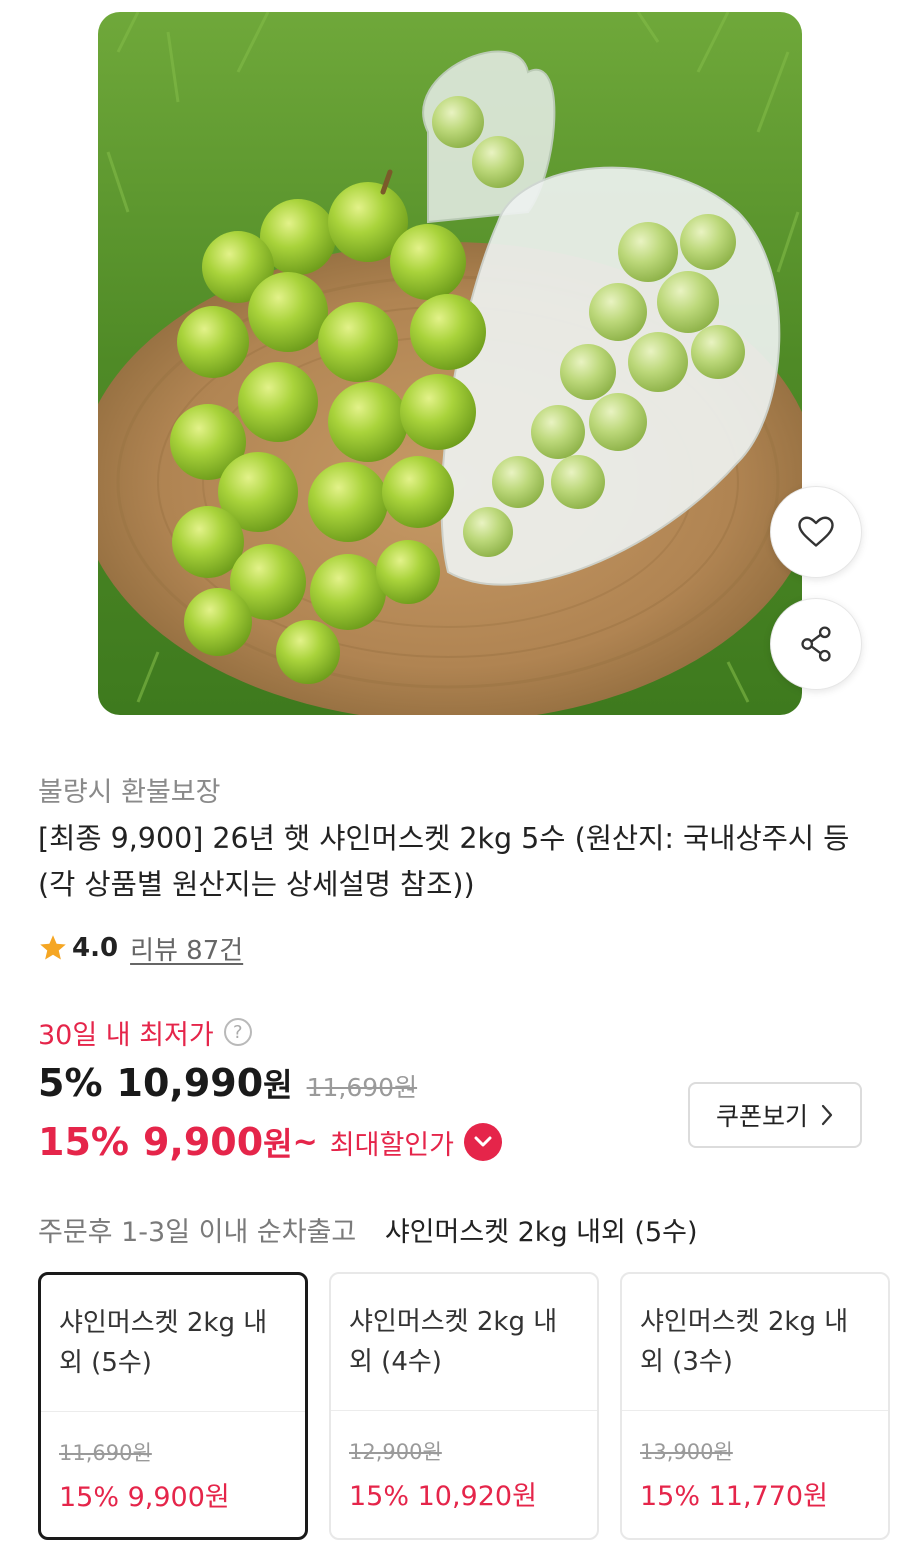  I want to click on option-card-4su: 샤인머스켓 2kg 내외 (4수) 12,900원 15% 10,920원, so click(464, 1406).